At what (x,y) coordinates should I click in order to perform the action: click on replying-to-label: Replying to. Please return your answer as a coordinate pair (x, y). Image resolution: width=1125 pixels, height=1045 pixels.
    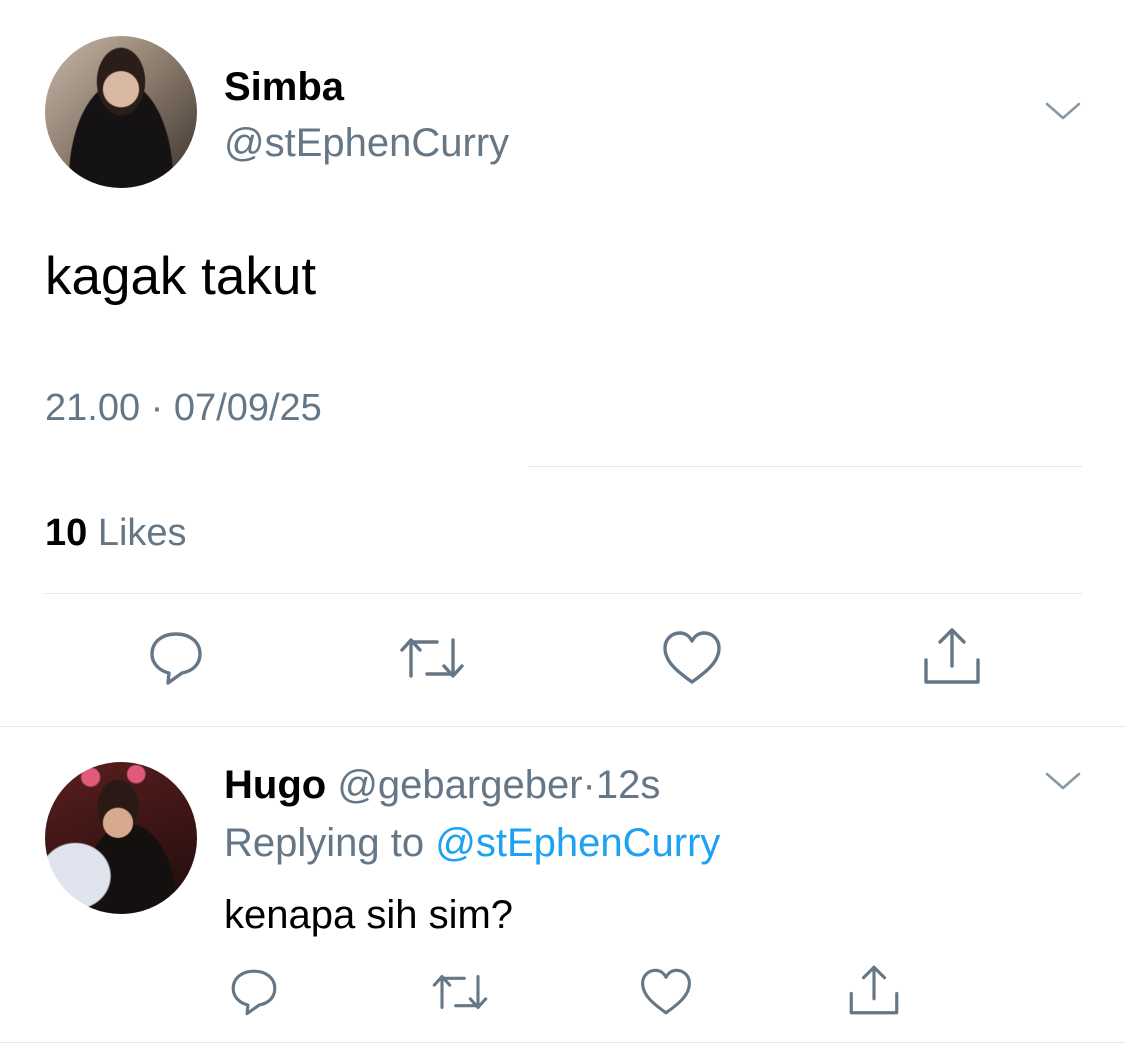
    Looking at the image, I should click on (324, 843).